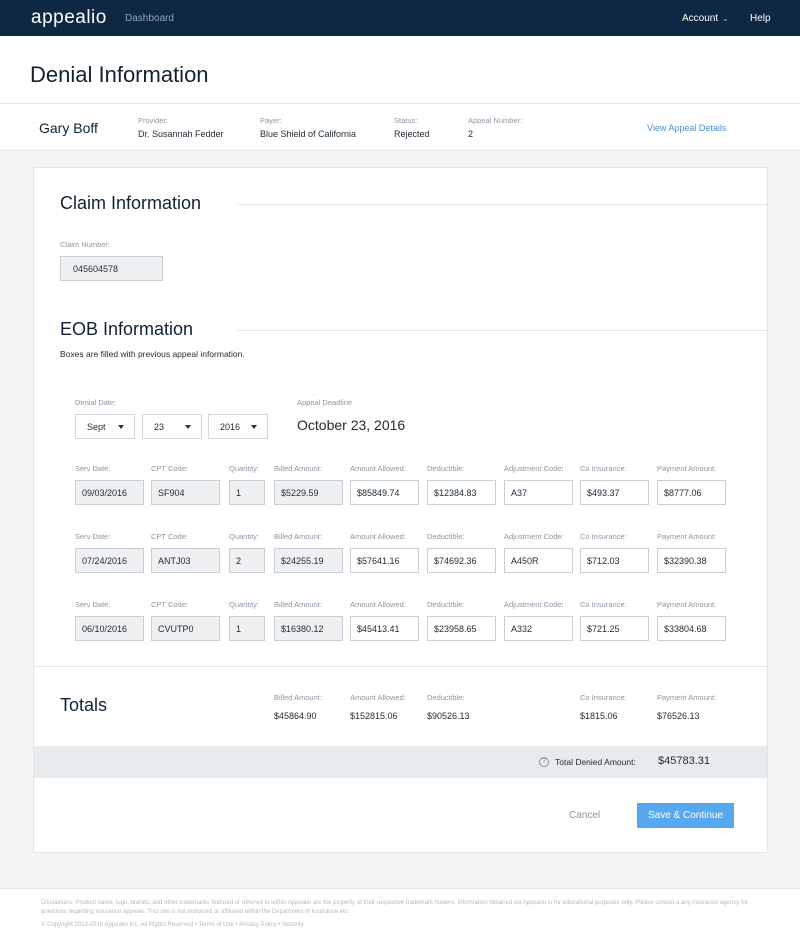 Image resolution: width=800 pixels, height=944 pixels. I want to click on appeal-number-label: Appeal Number:, so click(495, 120).